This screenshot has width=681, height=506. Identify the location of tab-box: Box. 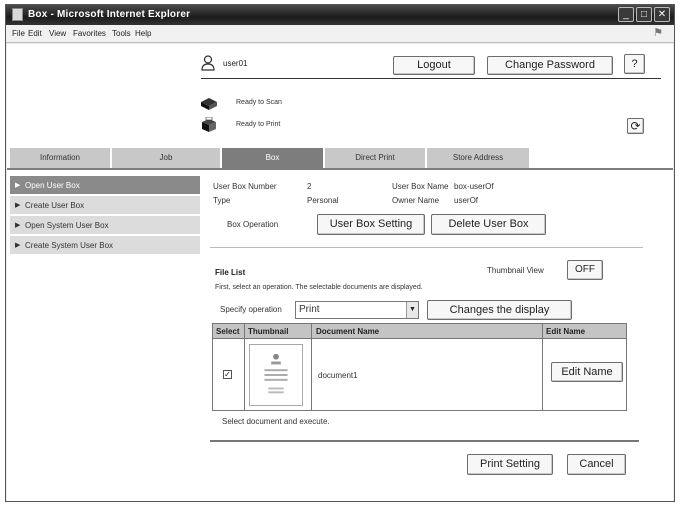
(273, 158).